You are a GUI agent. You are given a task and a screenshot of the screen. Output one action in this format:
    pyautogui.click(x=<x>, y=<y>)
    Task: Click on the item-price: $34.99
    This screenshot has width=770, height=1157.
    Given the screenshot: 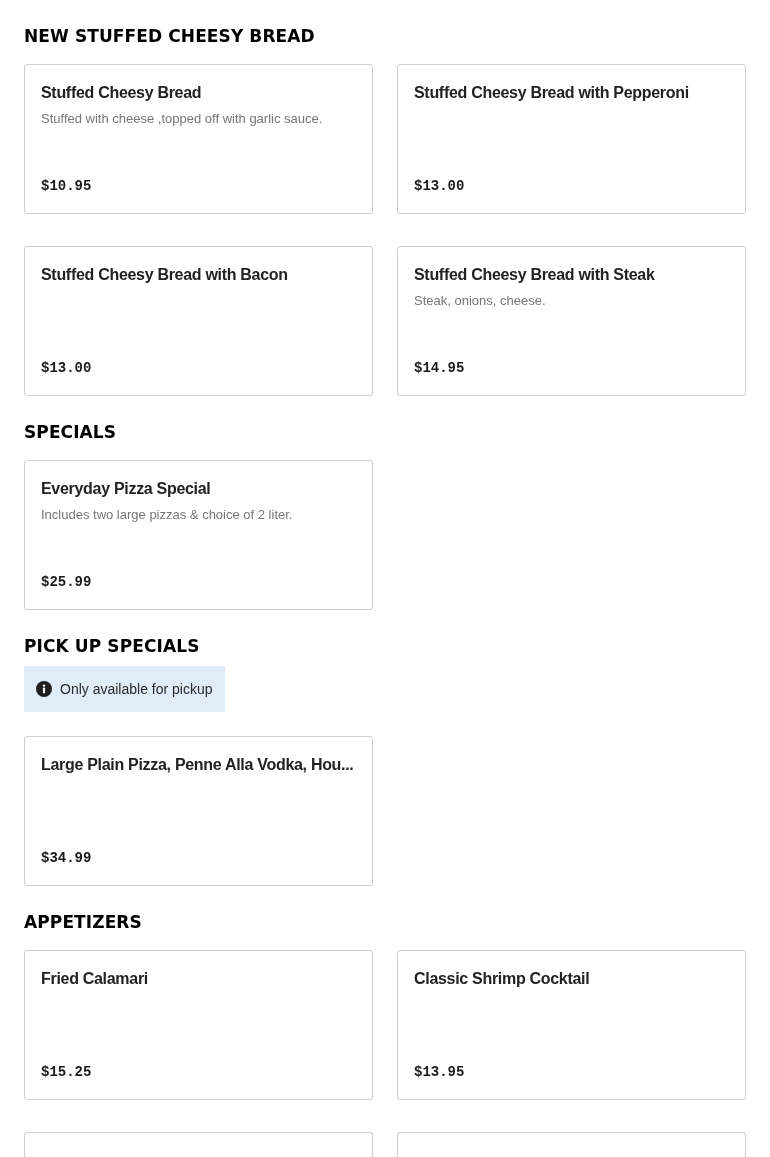 What is the action you would take?
    pyautogui.click(x=67, y=858)
    